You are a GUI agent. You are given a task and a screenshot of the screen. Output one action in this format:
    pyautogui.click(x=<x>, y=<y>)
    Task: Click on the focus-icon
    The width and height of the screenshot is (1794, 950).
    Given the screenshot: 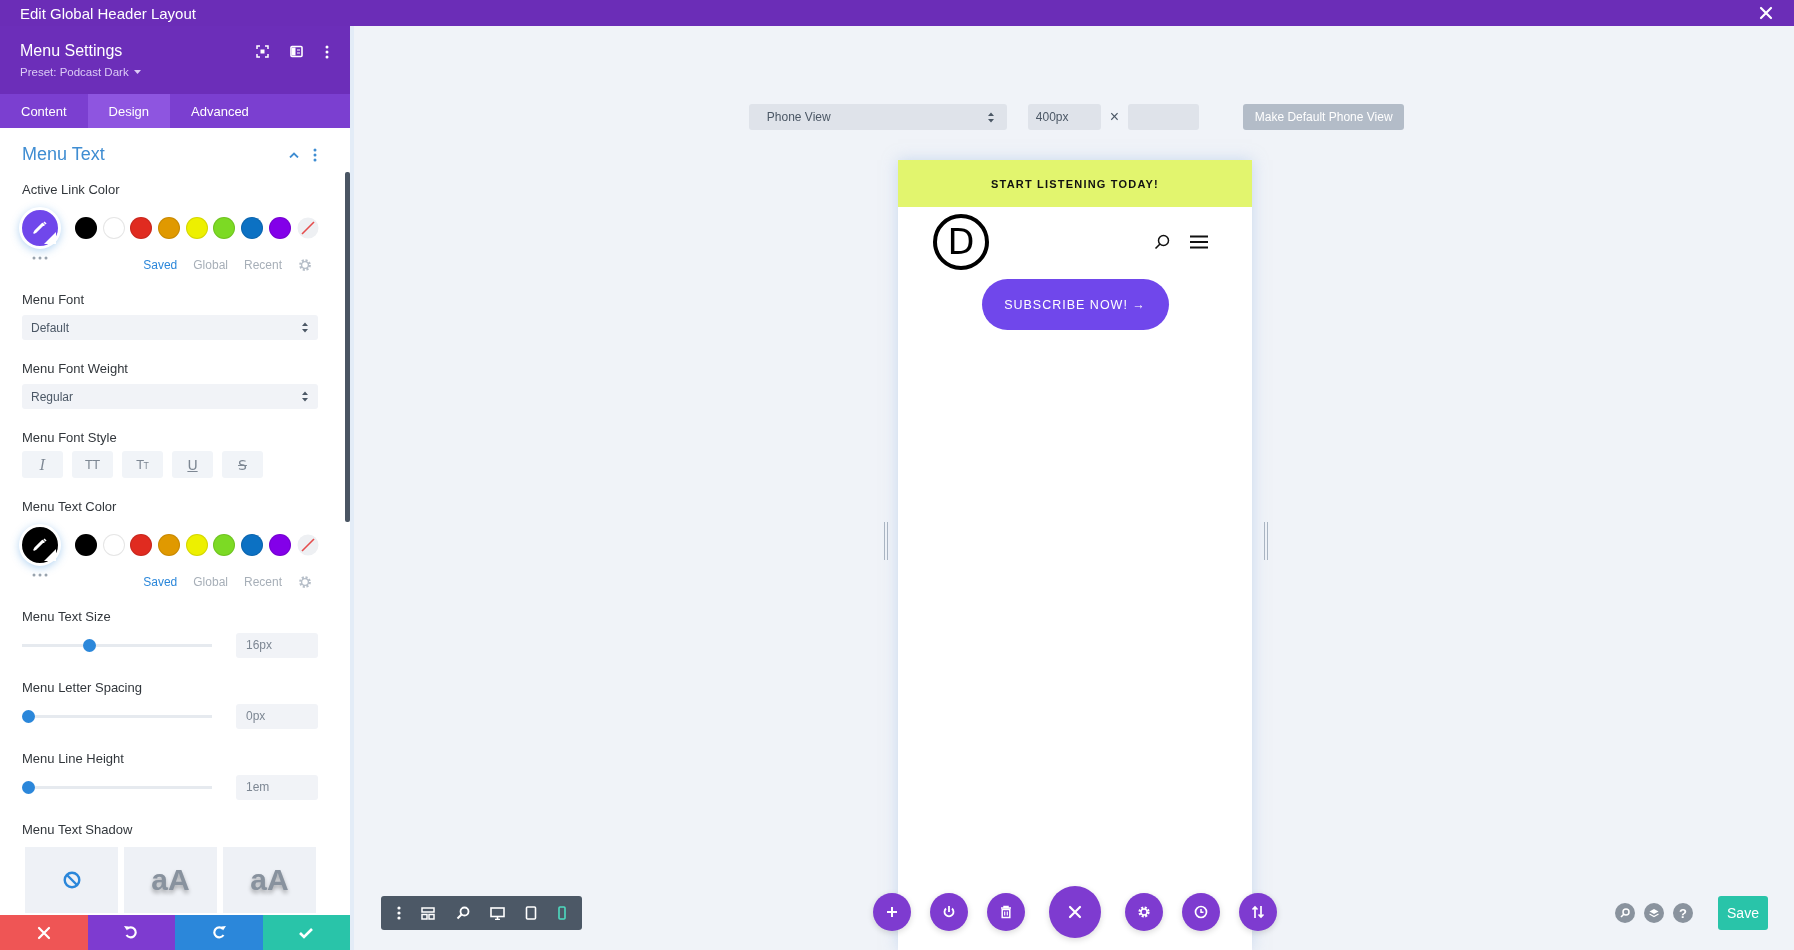 What is the action you would take?
    pyautogui.click(x=262, y=51)
    